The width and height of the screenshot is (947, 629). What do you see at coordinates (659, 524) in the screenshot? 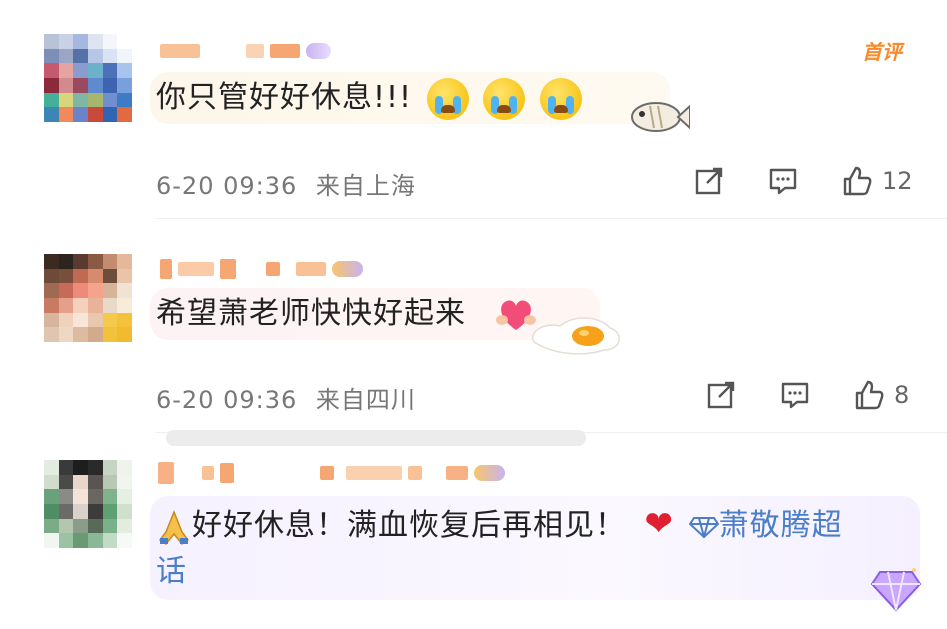
I see `red-heart-emoji-icon: ❤` at bounding box center [659, 524].